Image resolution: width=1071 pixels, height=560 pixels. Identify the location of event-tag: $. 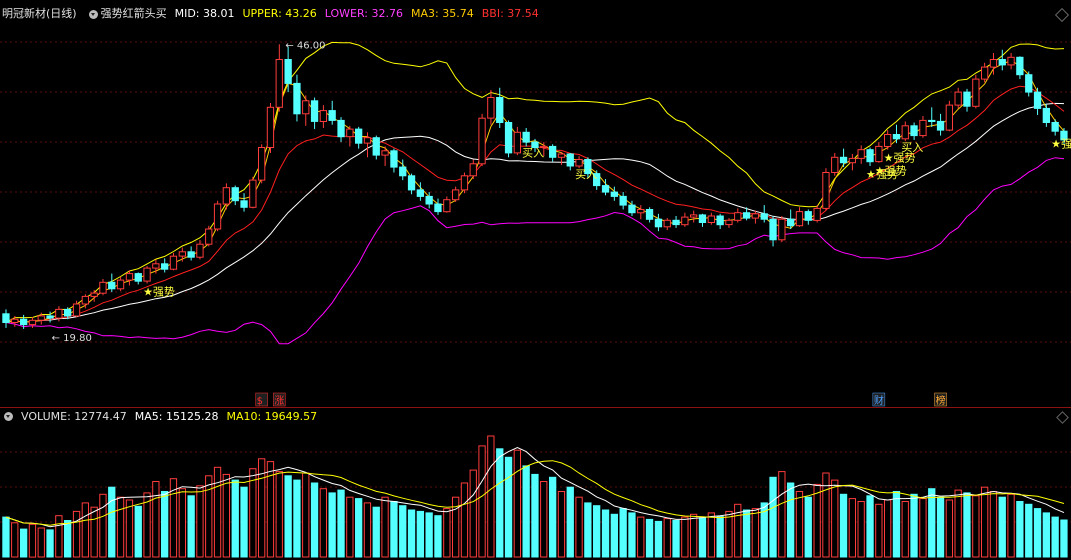
(260, 401).